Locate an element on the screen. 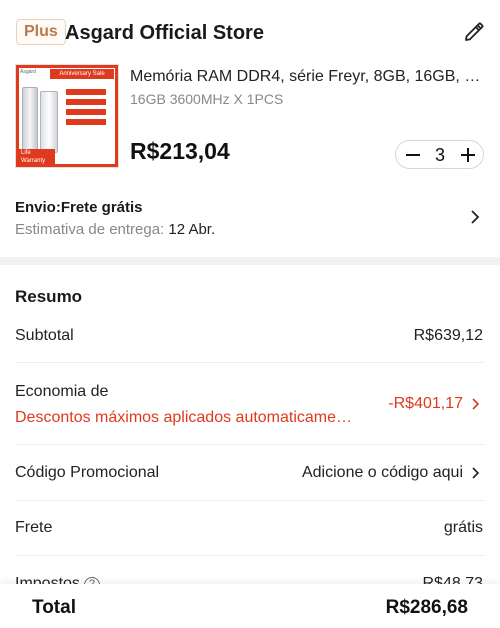 This screenshot has height=628, width=500. quantity-value: 3 is located at coordinates (440, 155).